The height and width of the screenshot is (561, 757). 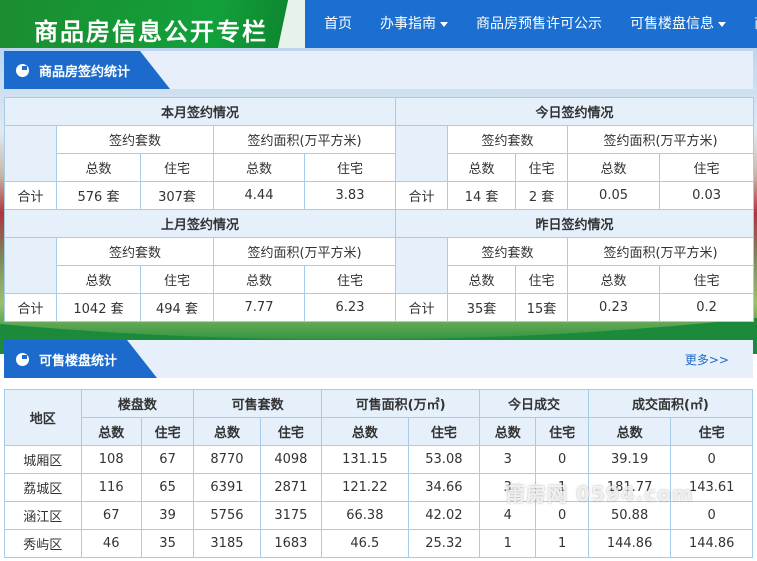 I want to click on nav-available-projects: 可售楼盘信息, so click(x=678, y=24).